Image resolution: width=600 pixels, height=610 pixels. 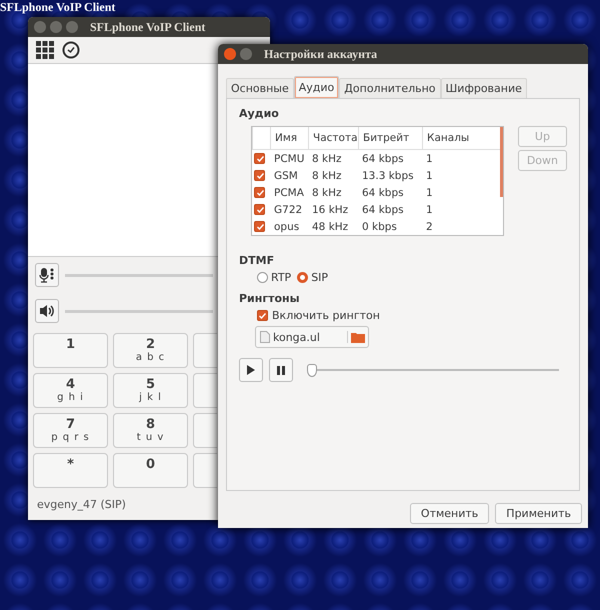 I want to click on pause-icon, so click(x=281, y=370).